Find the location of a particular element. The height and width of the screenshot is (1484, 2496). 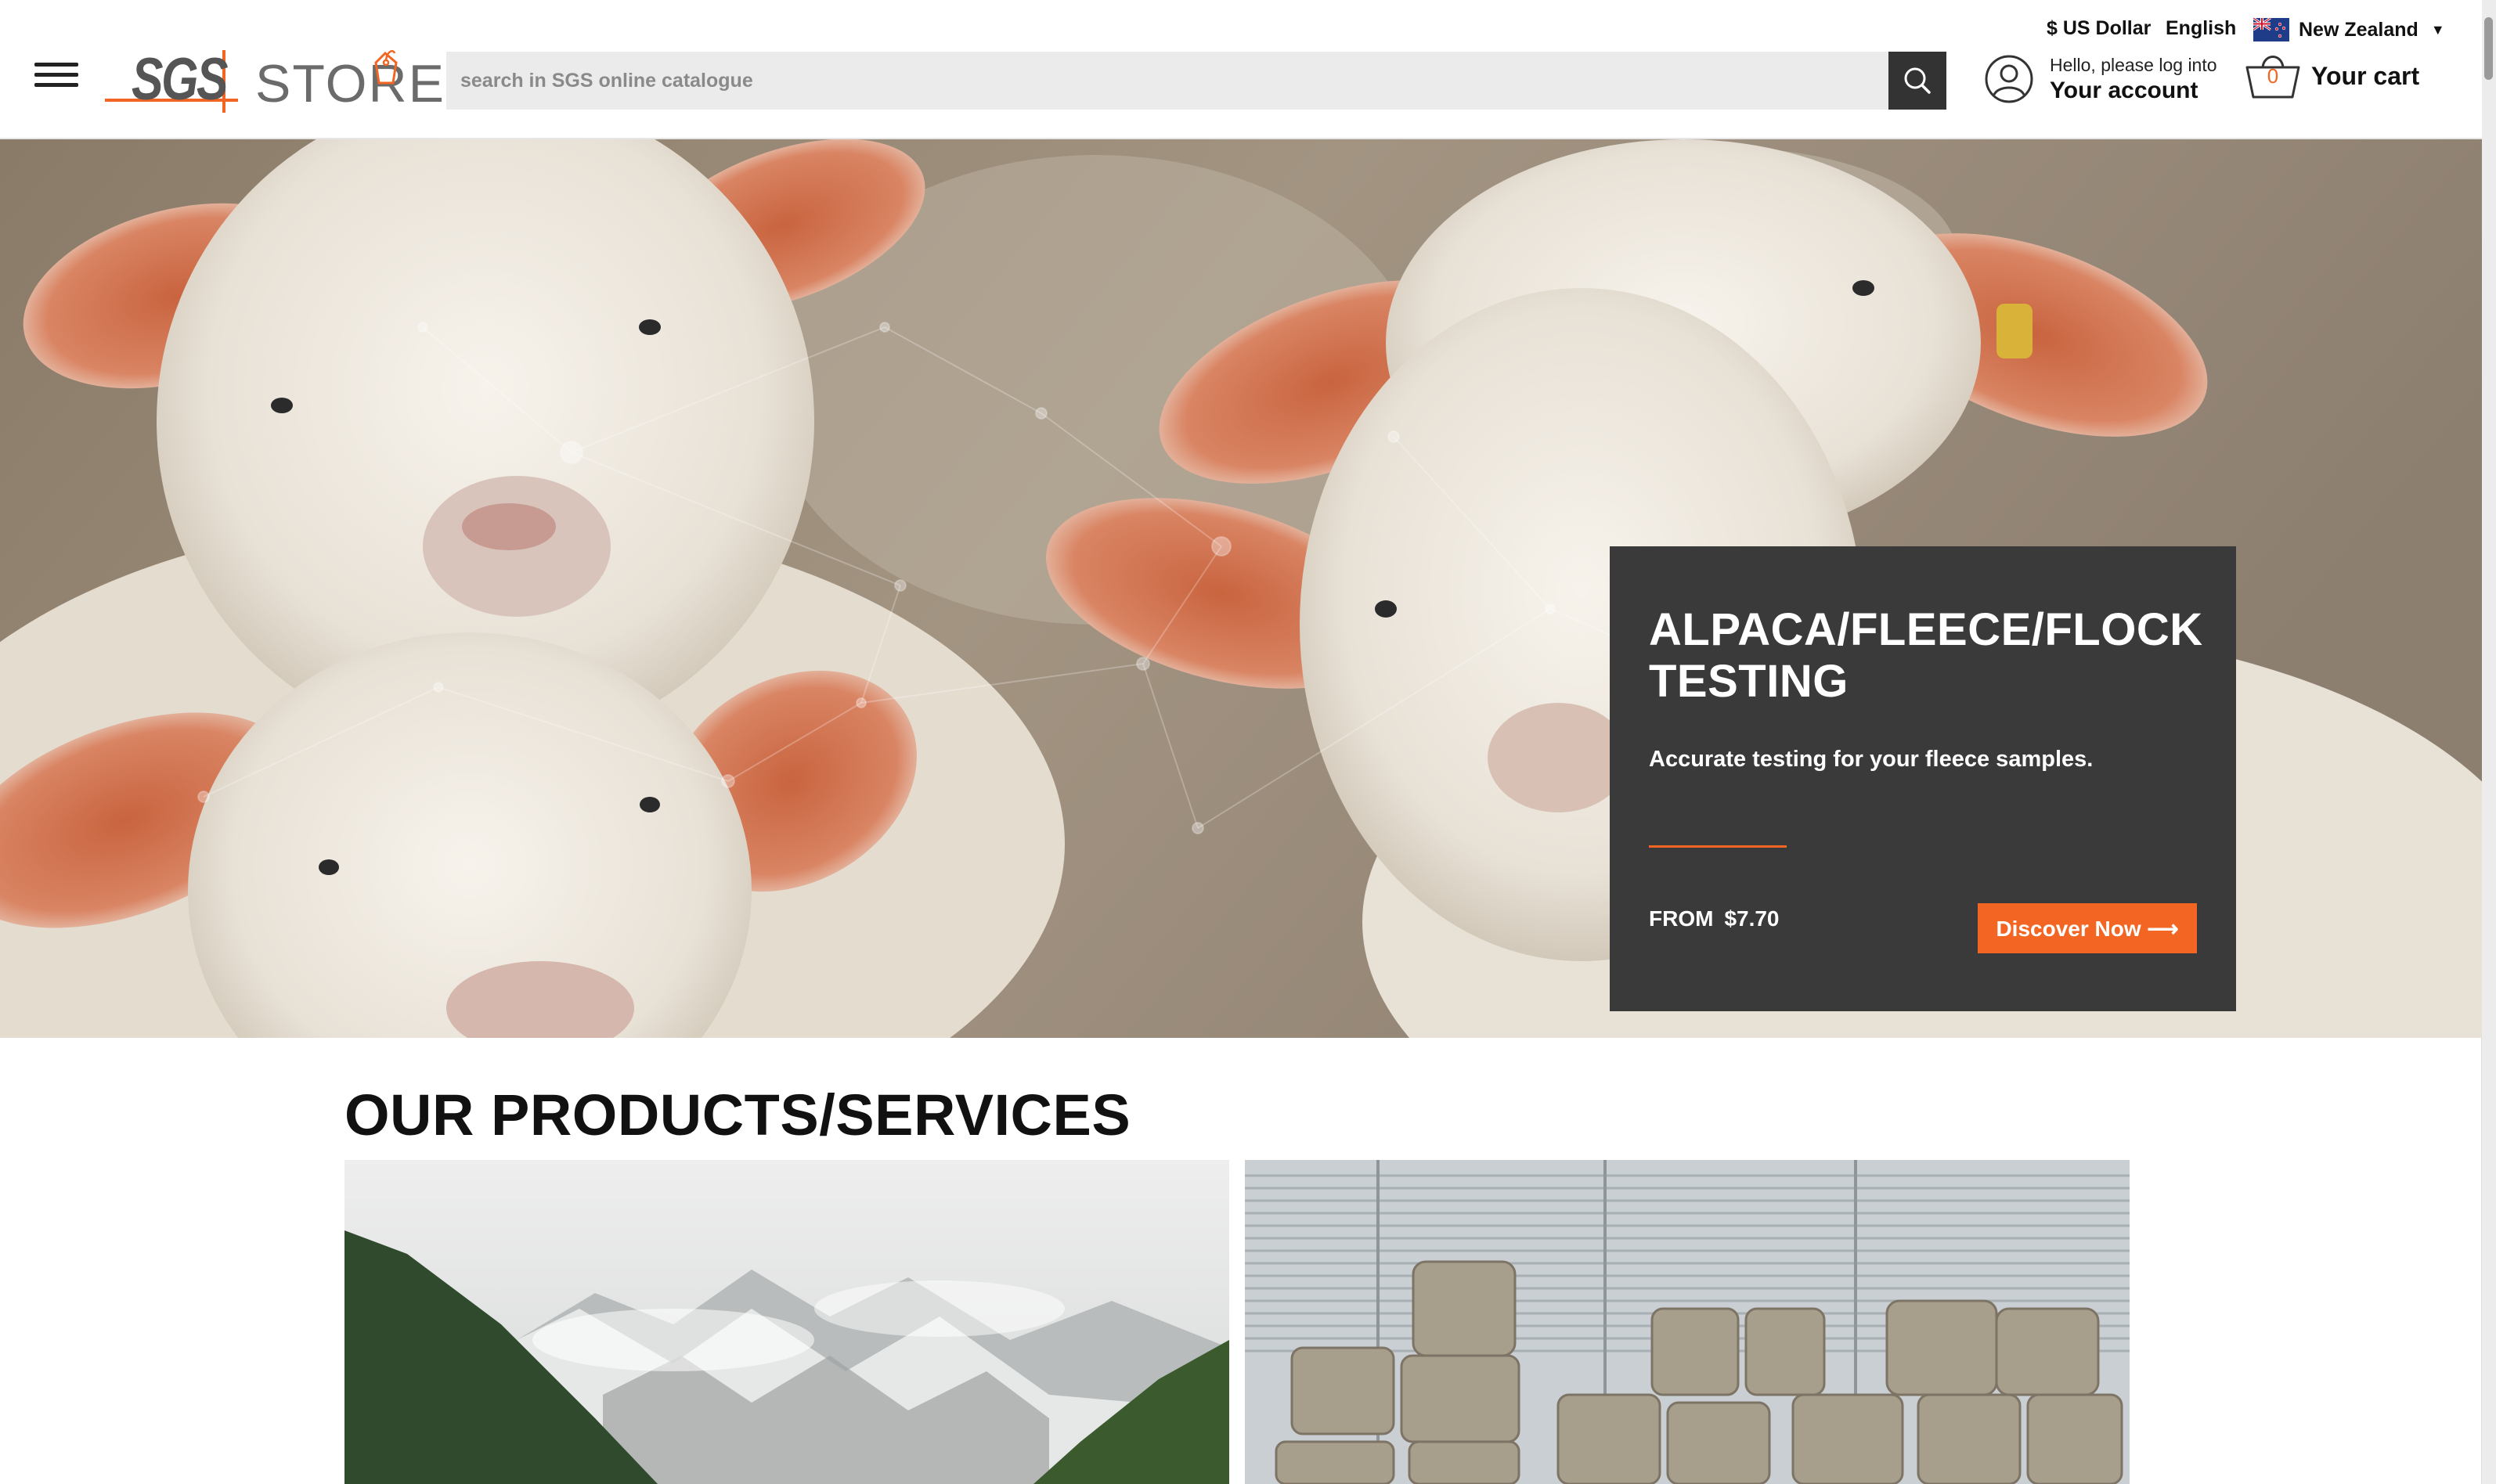

page-scrollbar is located at coordinates (2488, 742).